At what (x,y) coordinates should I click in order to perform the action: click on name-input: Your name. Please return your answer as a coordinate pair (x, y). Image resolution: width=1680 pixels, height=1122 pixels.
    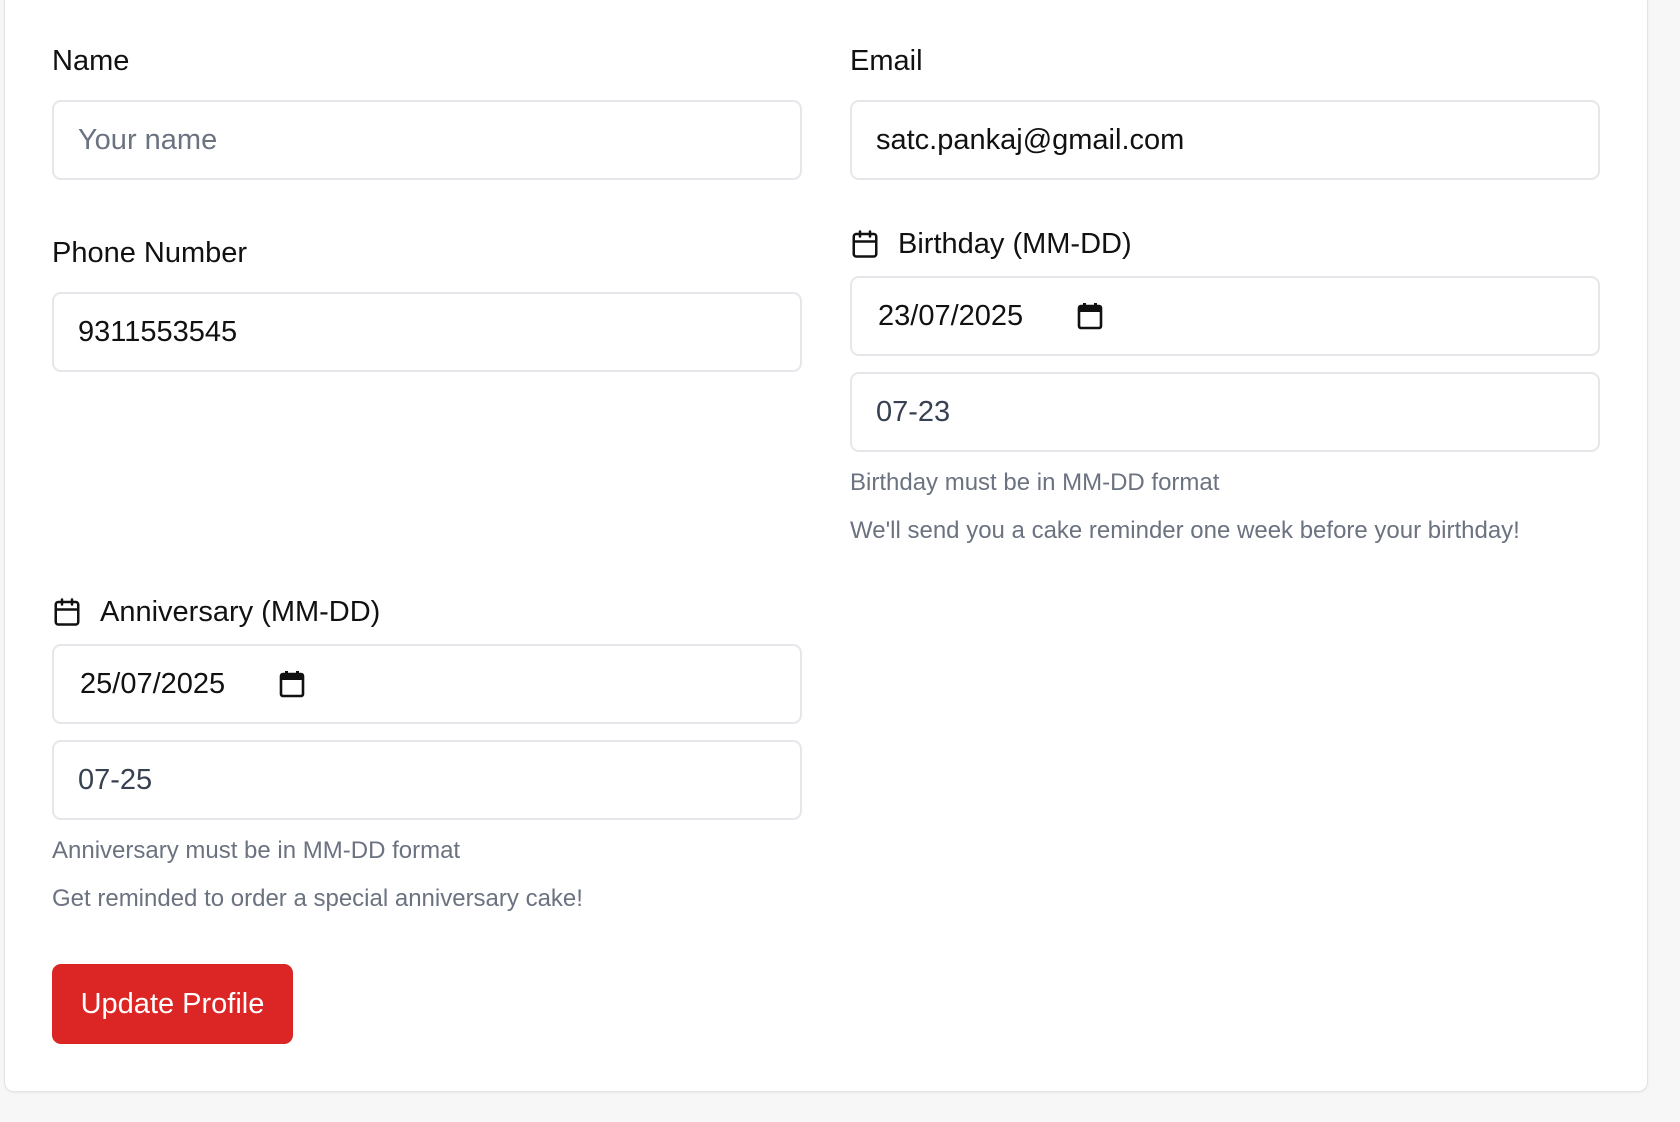
    Looking at the image, I should click on (427, 140).